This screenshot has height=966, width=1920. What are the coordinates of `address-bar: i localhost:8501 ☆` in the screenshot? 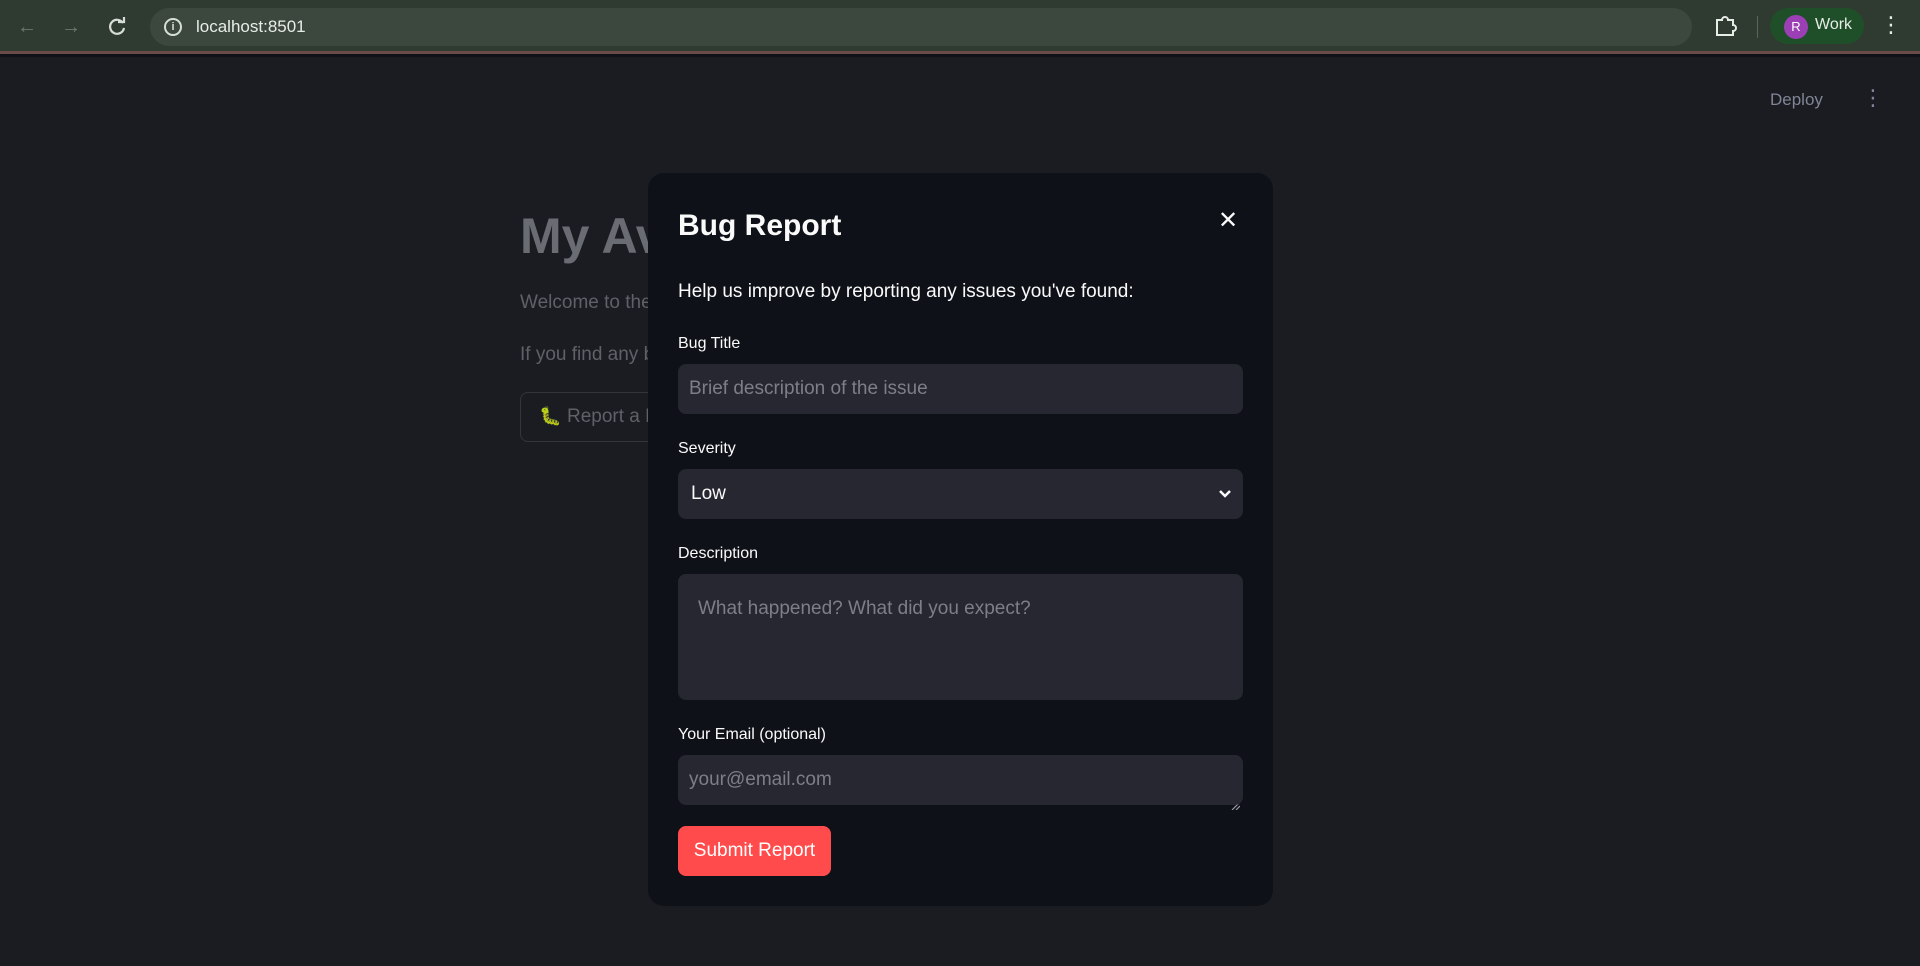 It's located at (985, 27).